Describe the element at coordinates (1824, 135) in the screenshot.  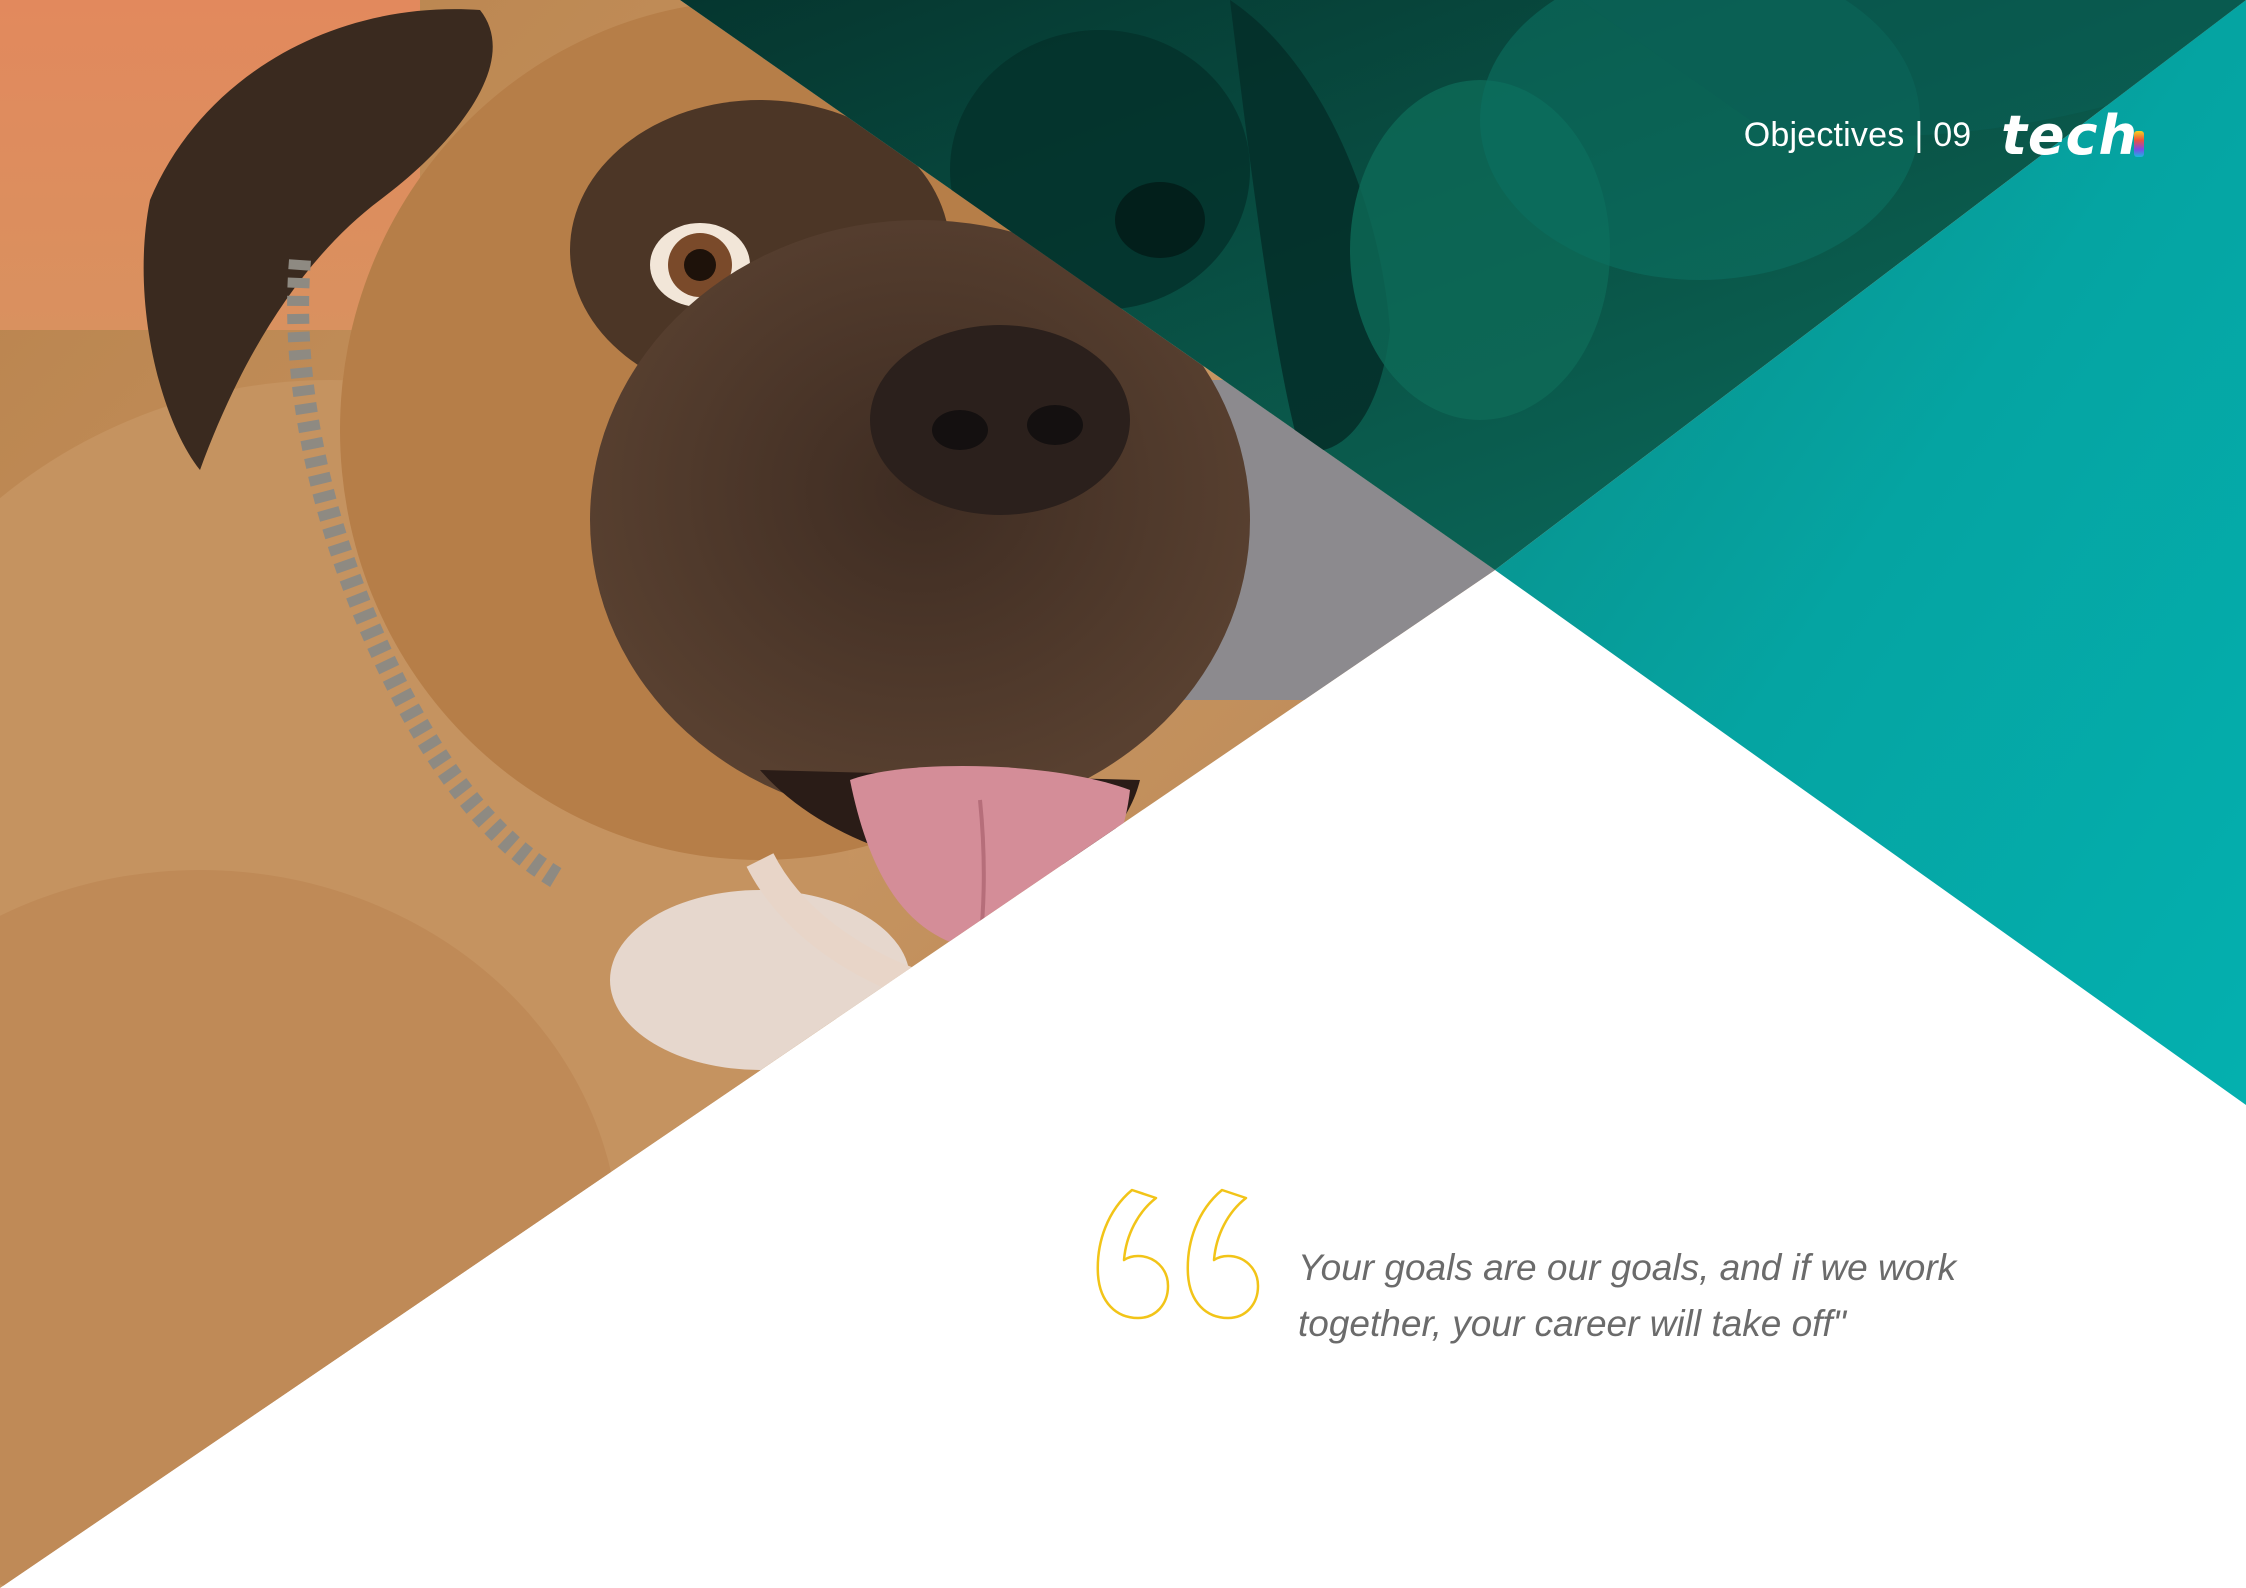
I see `section-title: Objectives` at that location.